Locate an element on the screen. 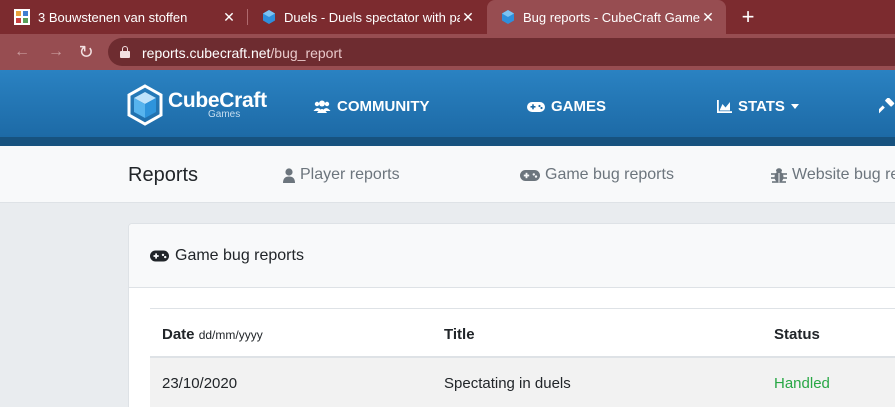 The height and width of the screenshot is (407, 895). column-header-date: Date dd/mm/yyyy is located at coordinates (212, 334).